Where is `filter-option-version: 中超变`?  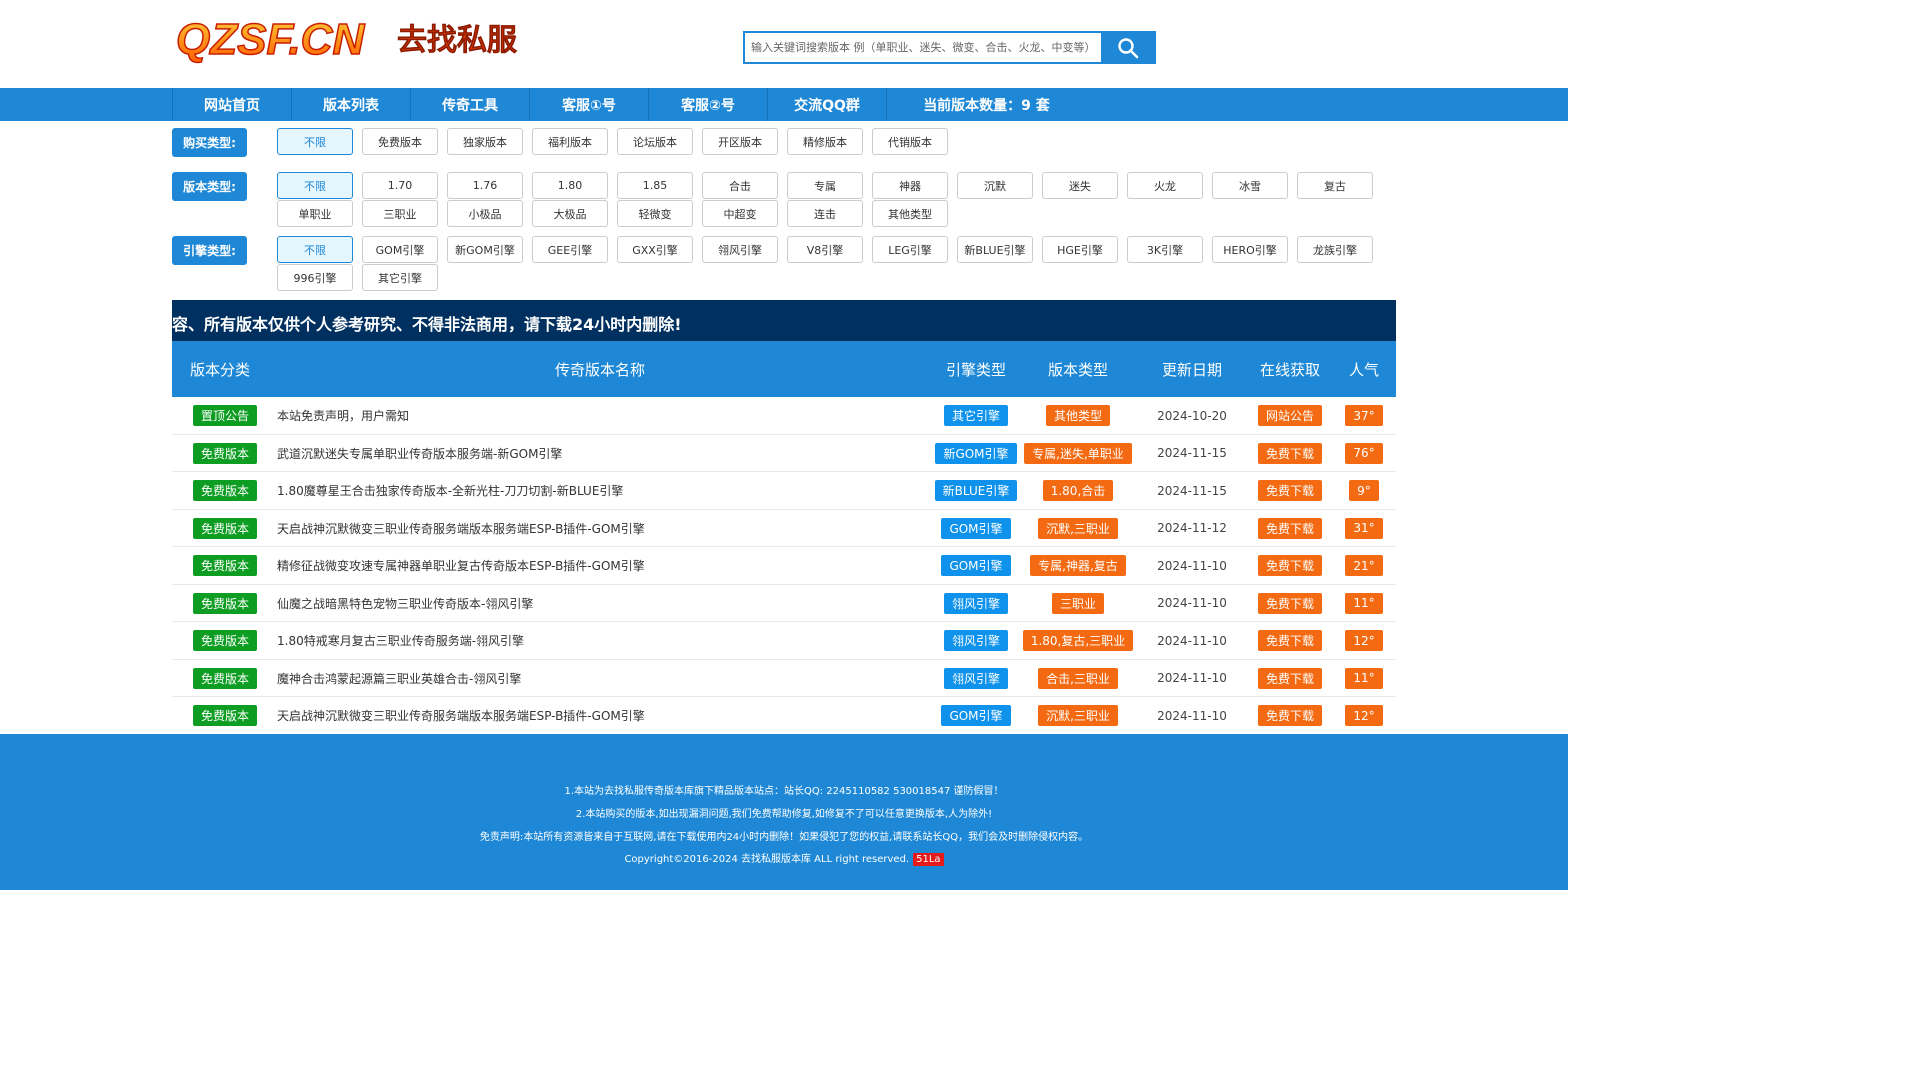
filter-option-version: 中超变 is located at coordinates (740, 213).